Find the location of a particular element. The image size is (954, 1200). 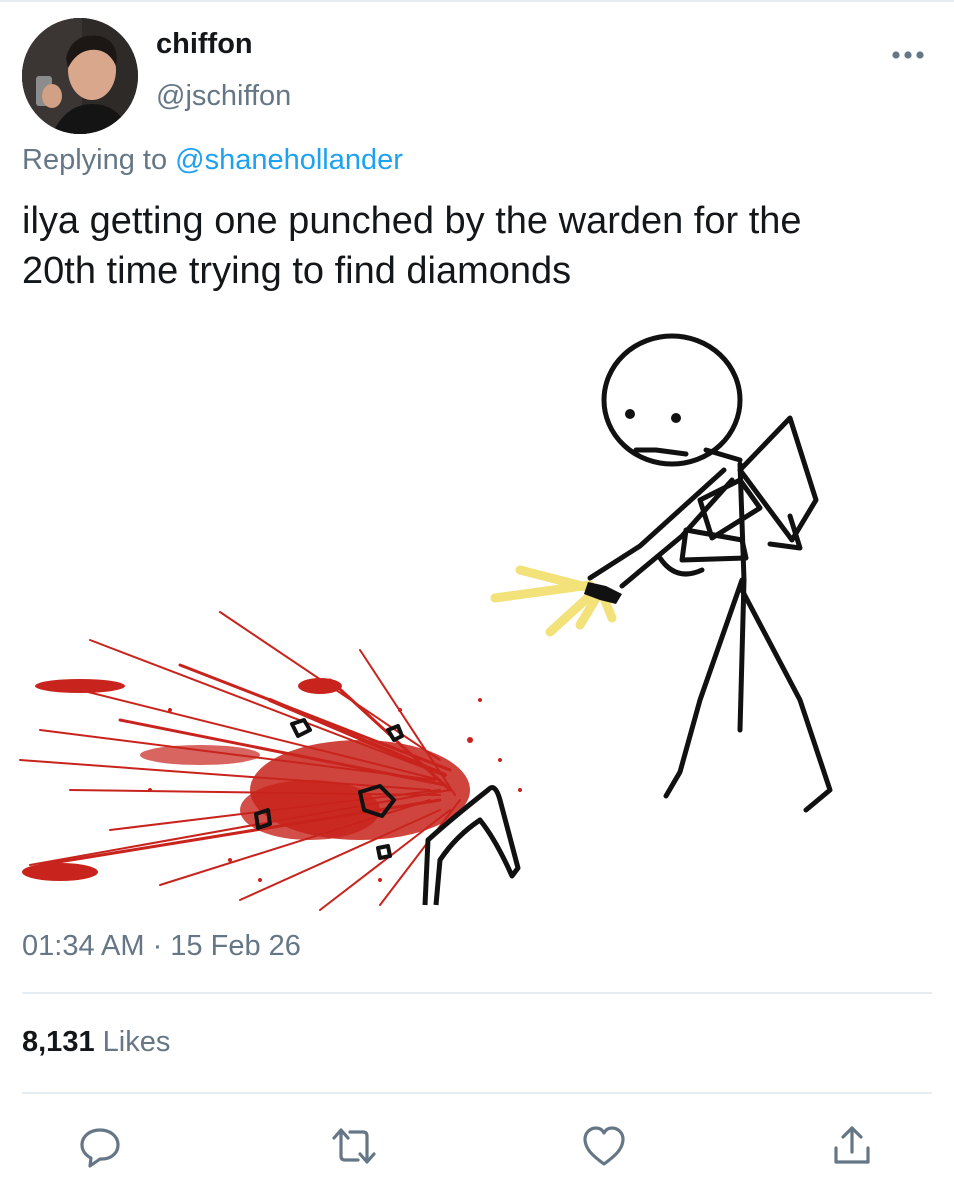

retweet-button is located at coordinates (354, 1146).